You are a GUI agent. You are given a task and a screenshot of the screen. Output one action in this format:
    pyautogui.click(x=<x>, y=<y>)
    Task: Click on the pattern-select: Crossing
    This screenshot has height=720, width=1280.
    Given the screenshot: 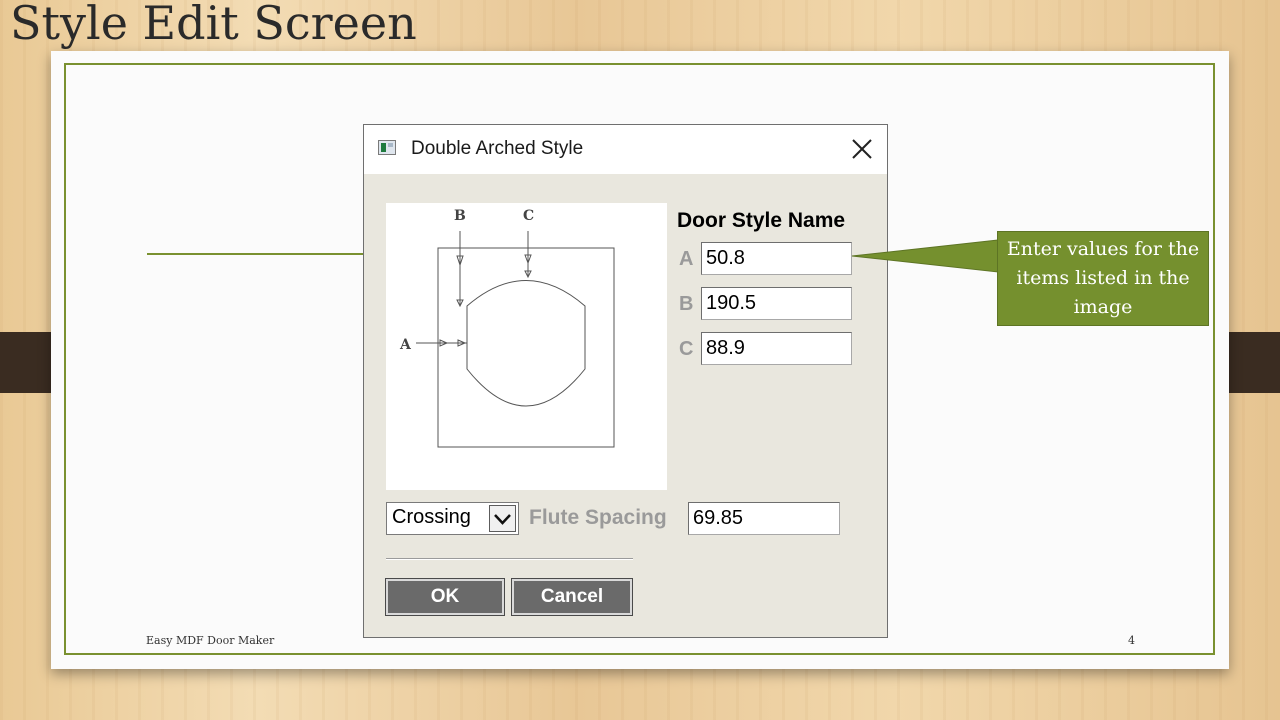 What is the action you would take?
    pyautogui.click(x=452, y=518)
    